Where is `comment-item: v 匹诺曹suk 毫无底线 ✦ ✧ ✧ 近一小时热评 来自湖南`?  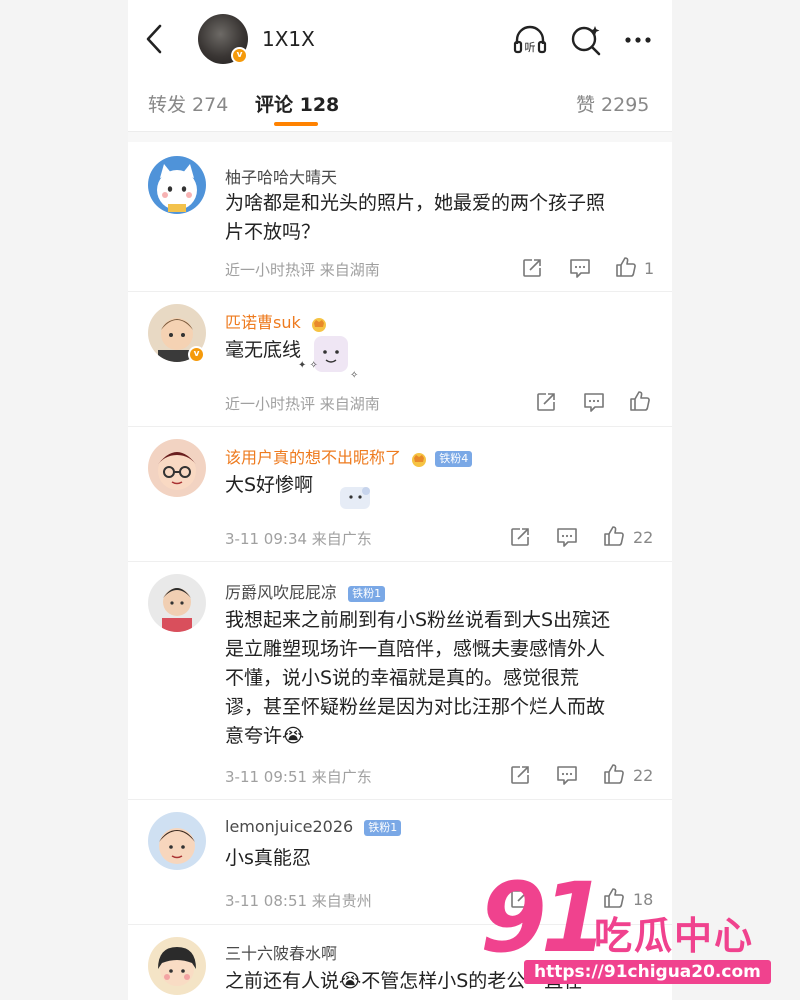 comment-item: v 匹诺曹suk 毫无底线 ✦ ✧ ✧ 近一小时热评 来自湖南 is located at coordinates (400, 359).